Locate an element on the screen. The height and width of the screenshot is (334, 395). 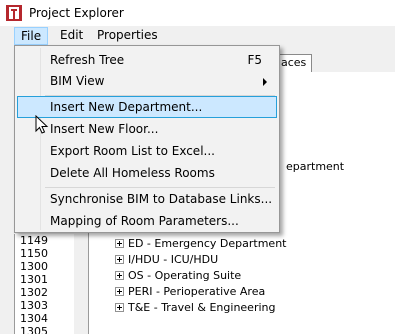
room-number-list: 1149 1150 1300 1301 1302 1303 1304 1305 is located at coordinates (44, 284).